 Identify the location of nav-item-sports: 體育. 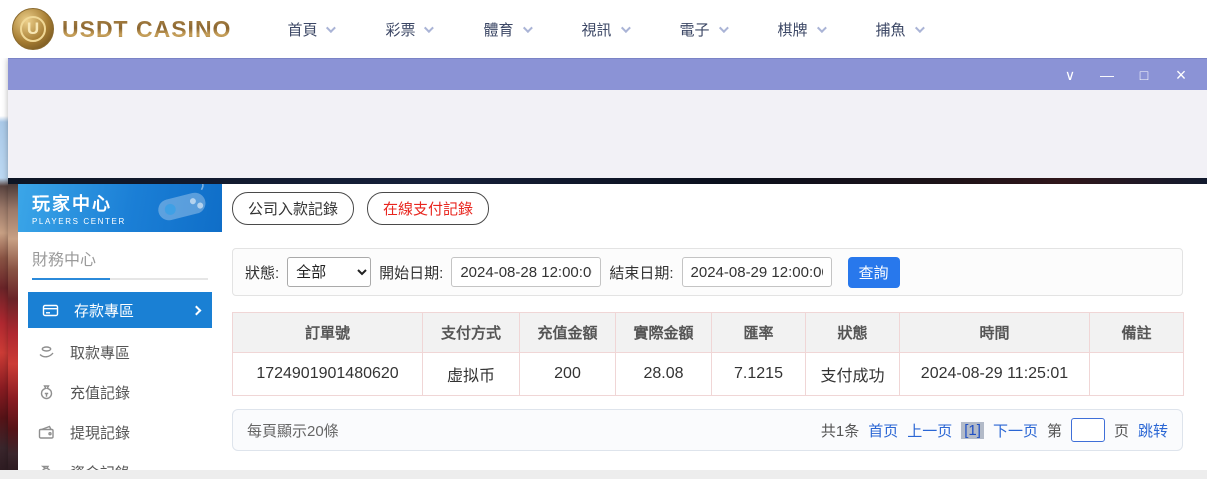
(508, 29).